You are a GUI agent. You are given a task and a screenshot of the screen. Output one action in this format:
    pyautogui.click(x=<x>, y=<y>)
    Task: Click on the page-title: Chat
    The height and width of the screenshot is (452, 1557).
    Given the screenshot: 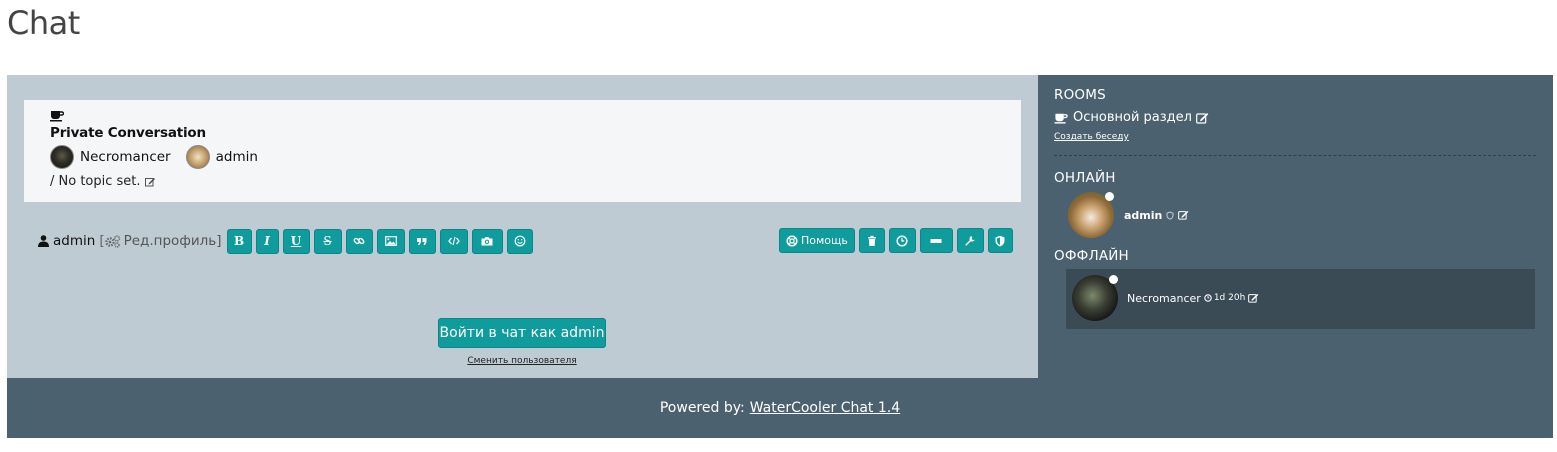 What is the action you would take?
    pyautogui.click(x=43, y=23)
    